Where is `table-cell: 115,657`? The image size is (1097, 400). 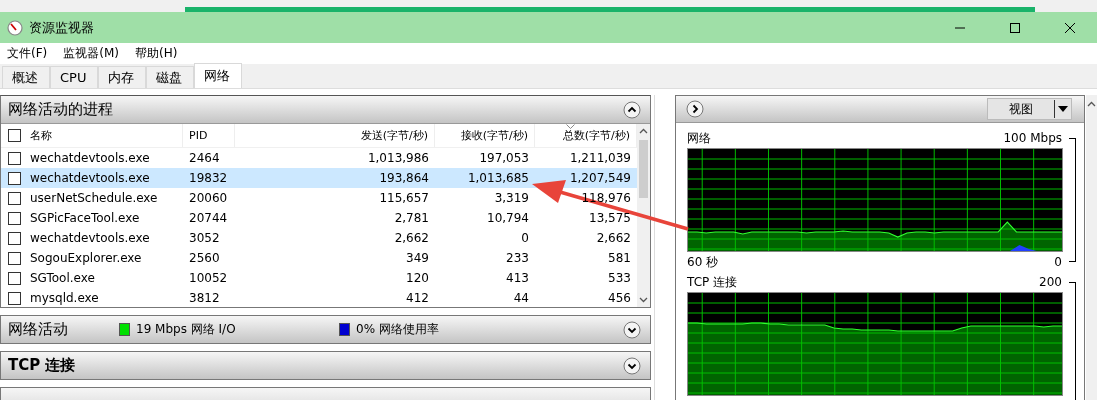 table-cell: 115,657 is located at coordinates (404, 198).